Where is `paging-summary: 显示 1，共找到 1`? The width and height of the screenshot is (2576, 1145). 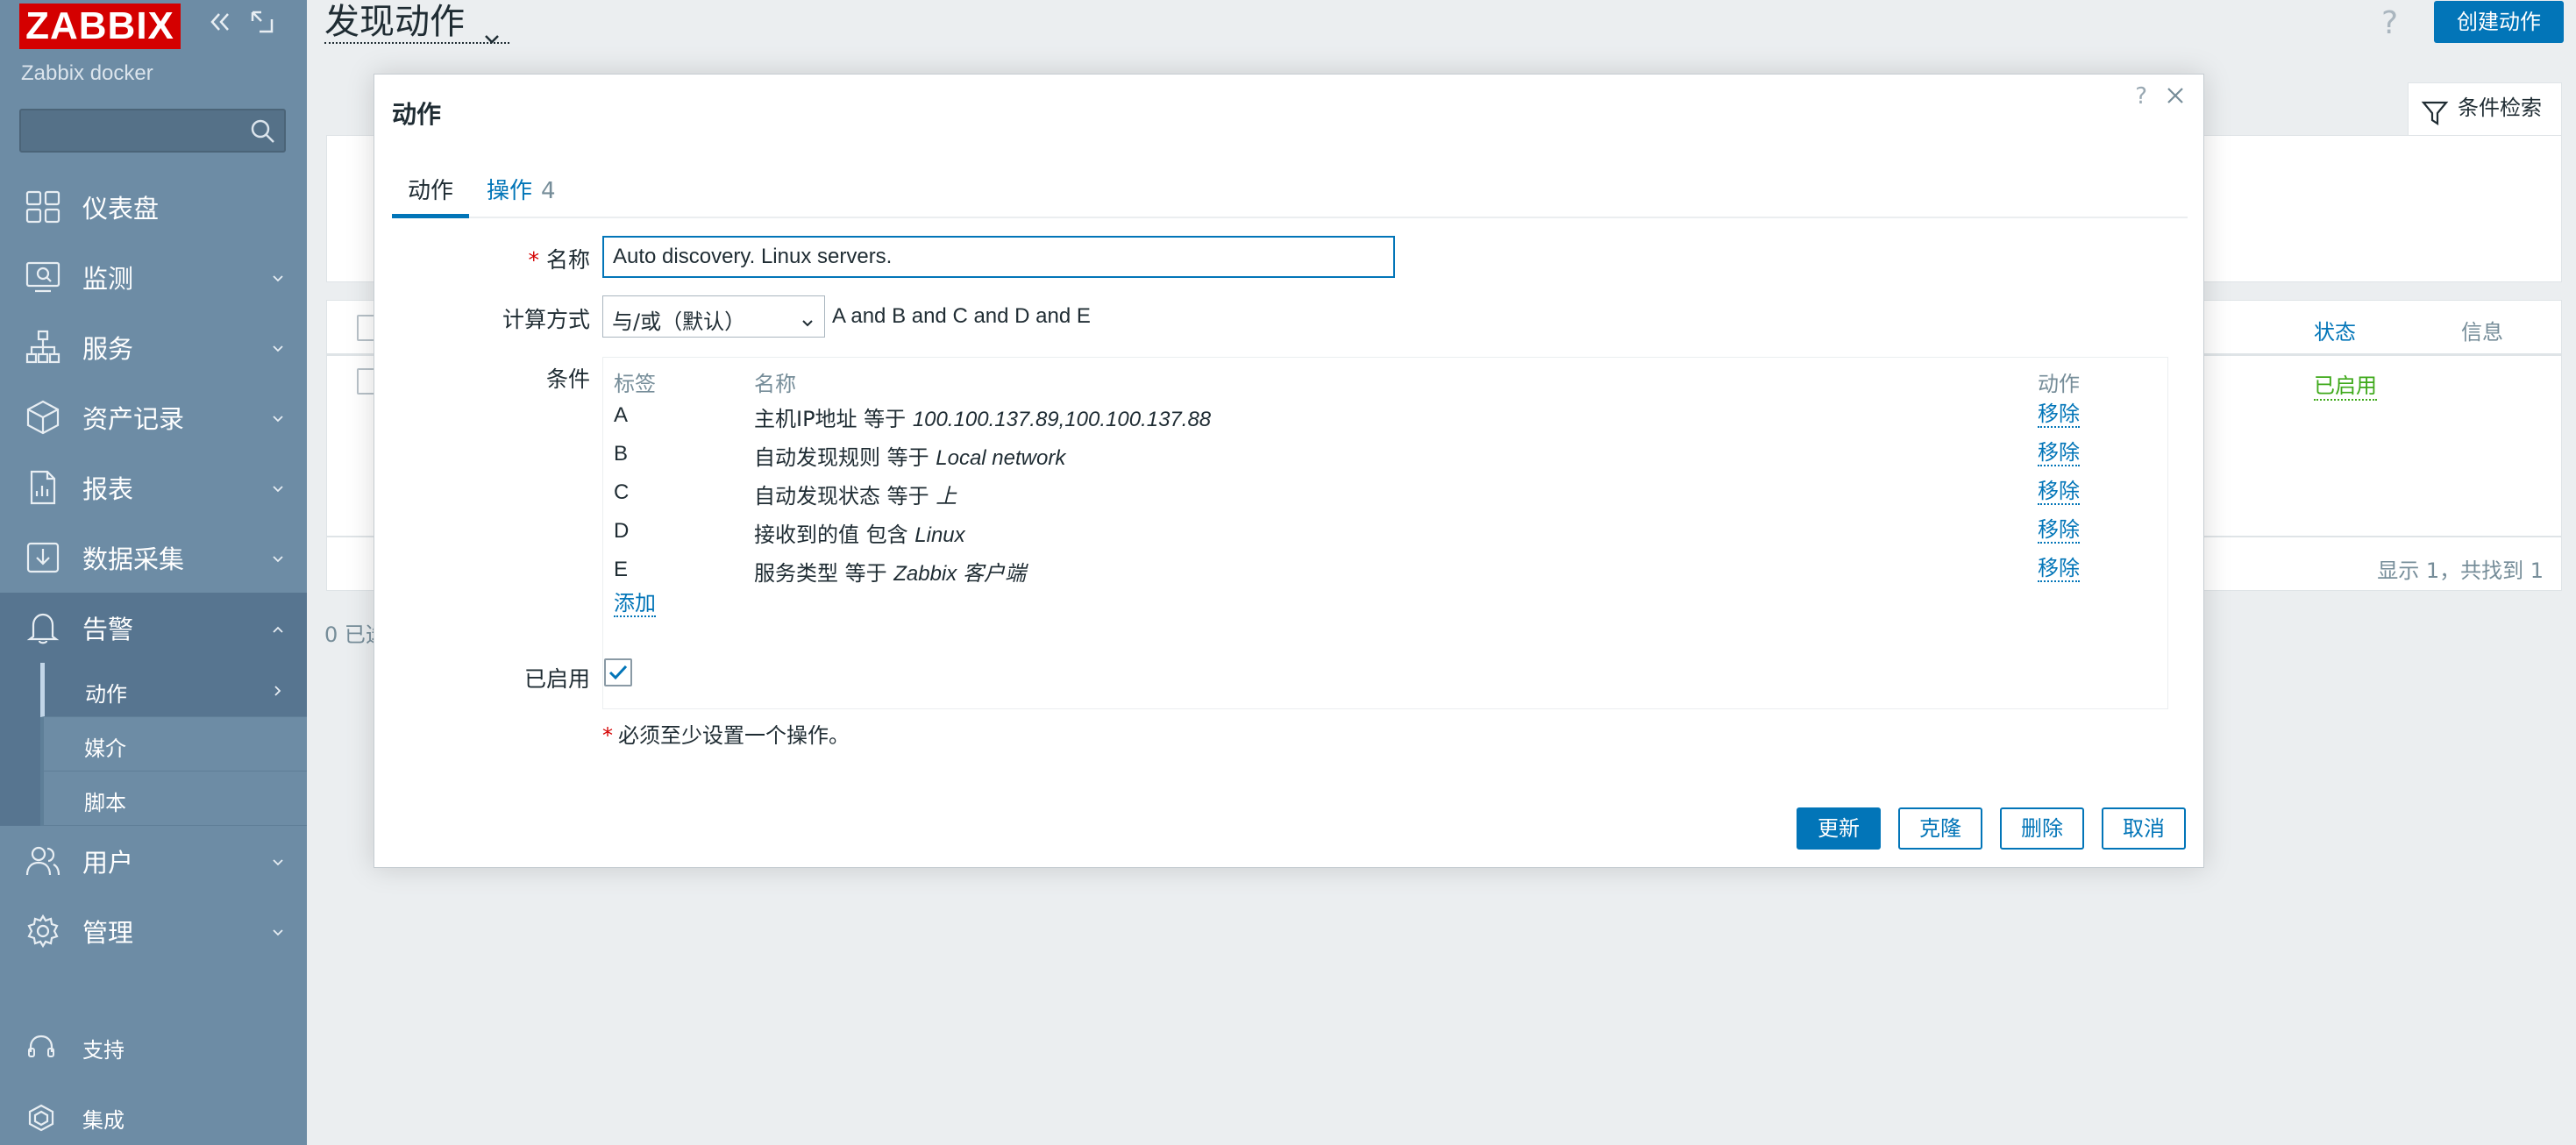 paging-summary: 显示 1，共找到 1 is located at coordinates (2460, 570).